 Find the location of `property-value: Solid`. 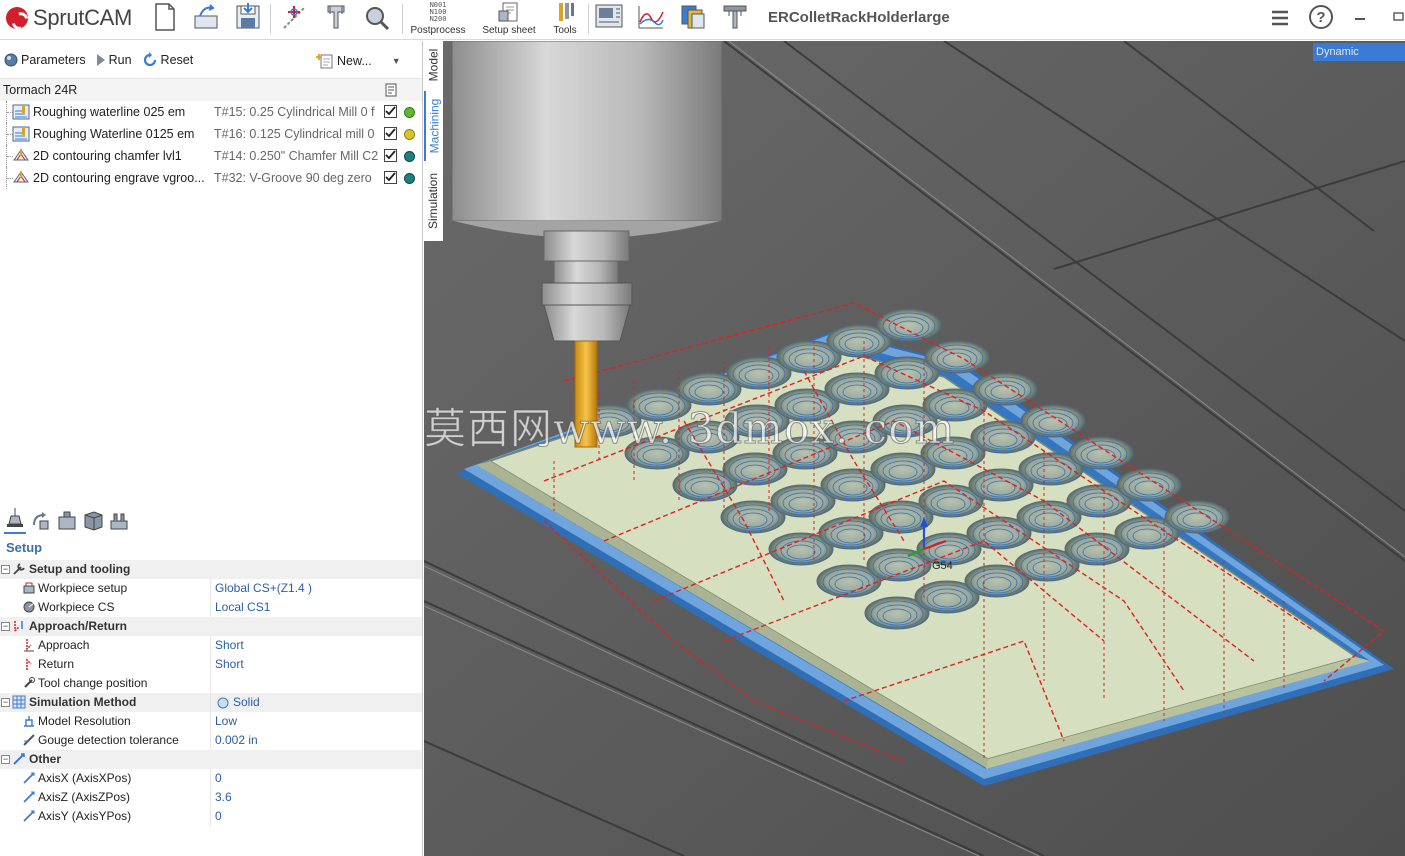

property-value: Solid is located at coordinates (246, 702).